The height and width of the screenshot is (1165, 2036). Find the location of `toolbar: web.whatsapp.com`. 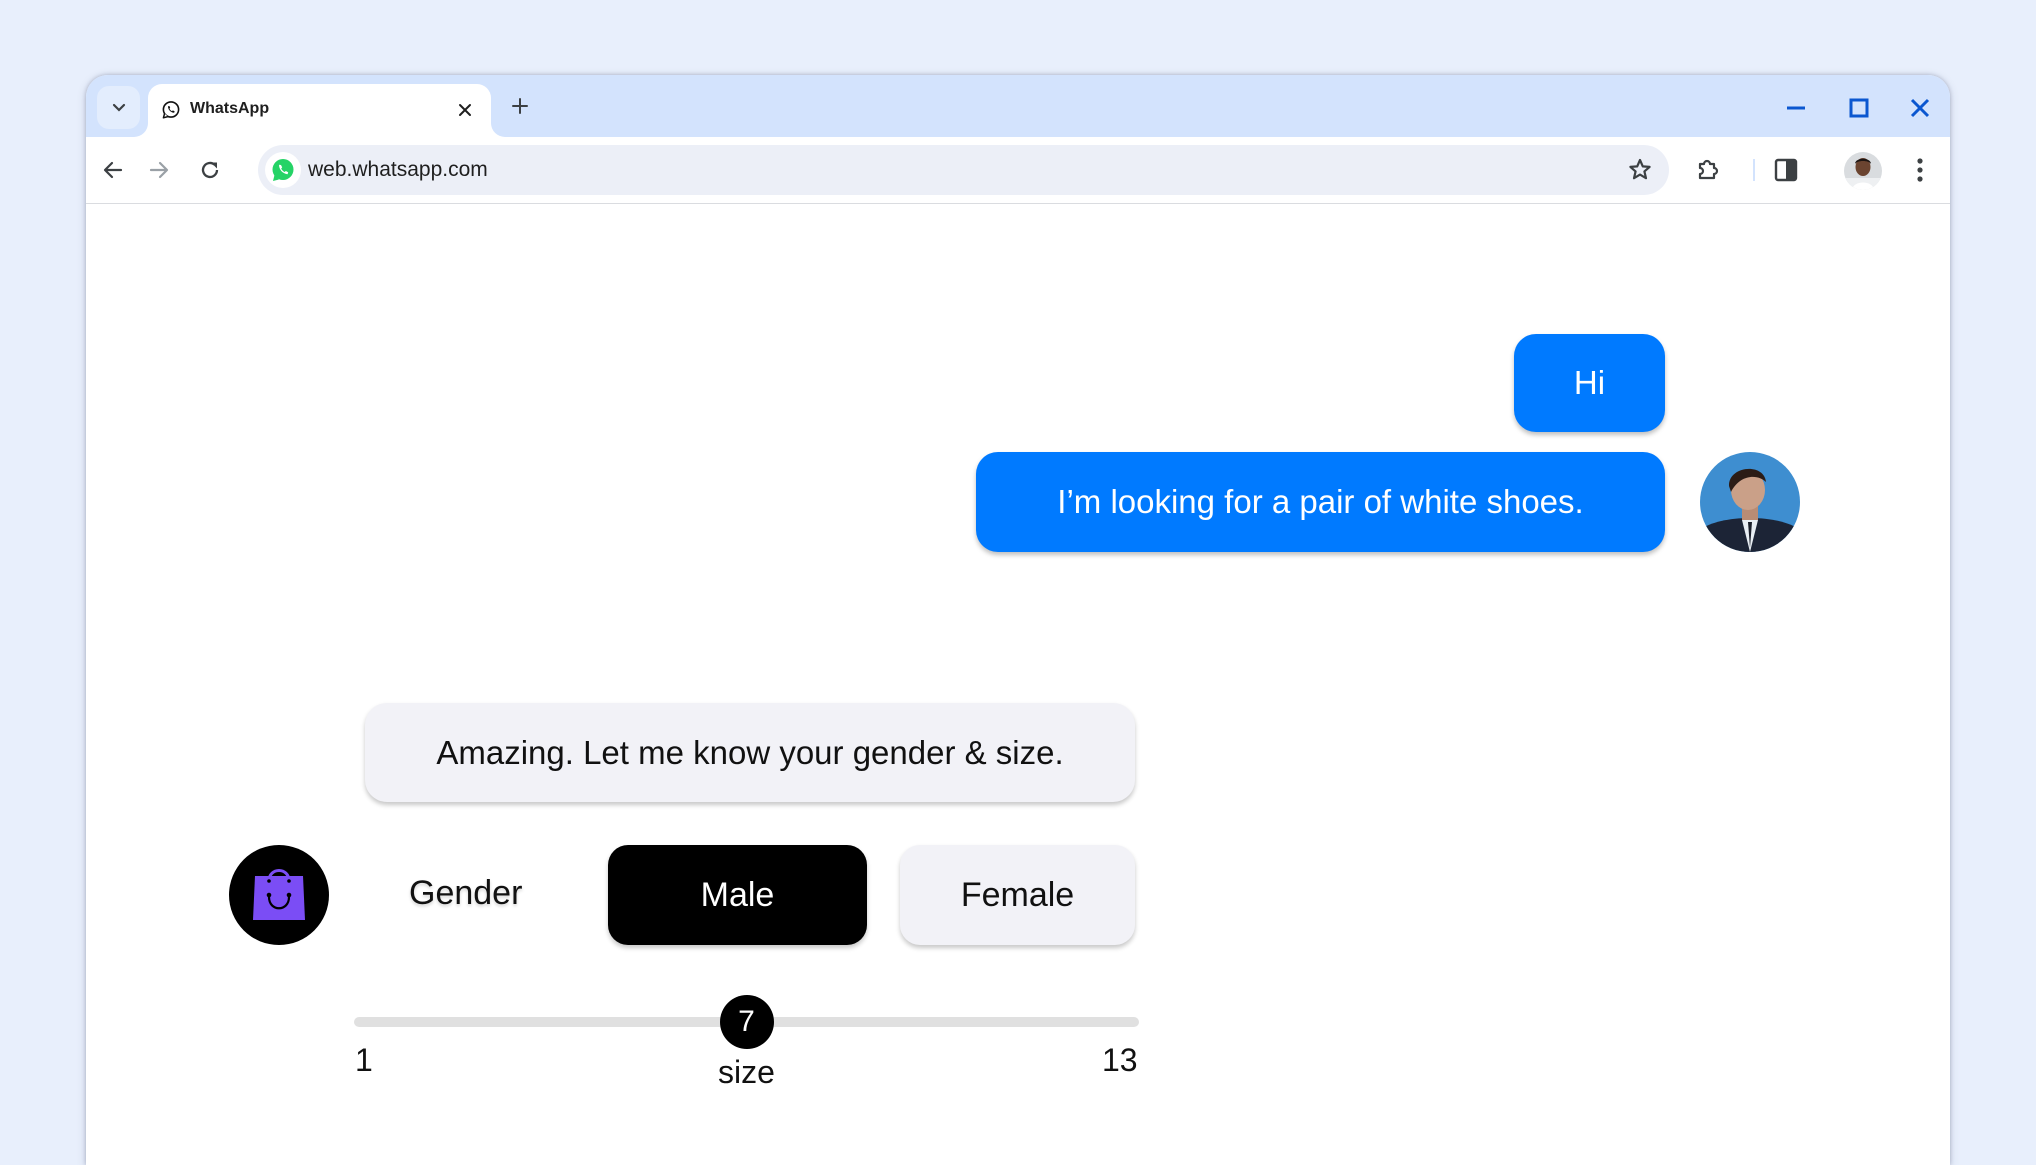

toolbar: web.whatsapp.com is located at coordinates (1018, 170).